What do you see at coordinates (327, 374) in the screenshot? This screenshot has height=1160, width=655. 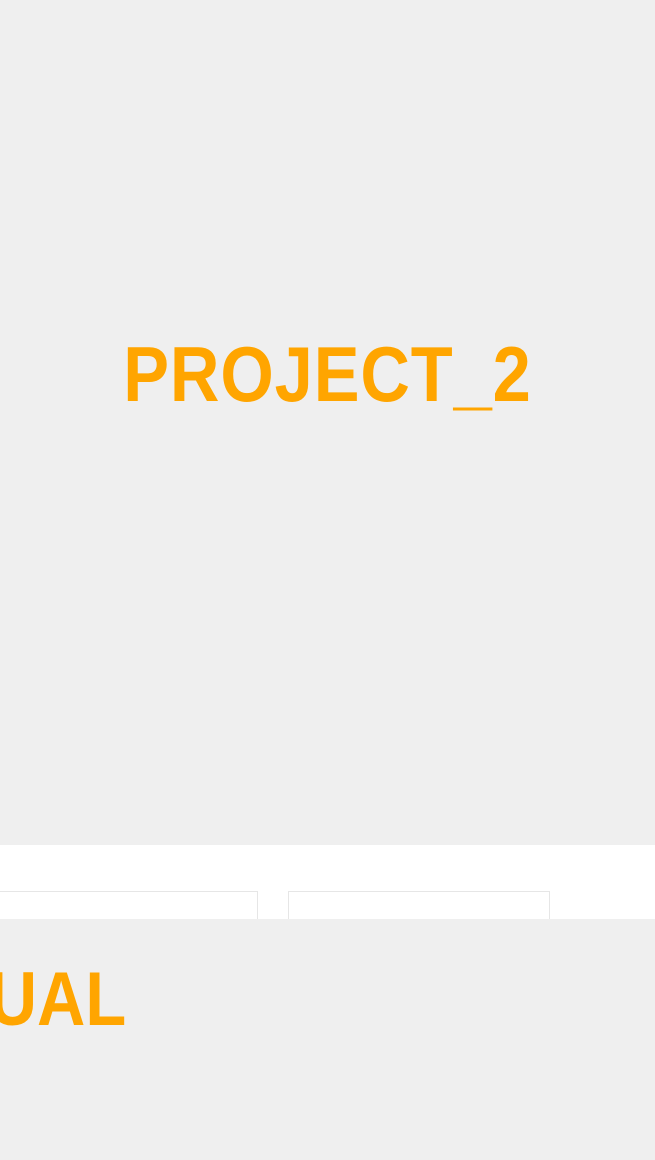 I see `project-title: PROJECT_2` at bounding box center [327, 374].